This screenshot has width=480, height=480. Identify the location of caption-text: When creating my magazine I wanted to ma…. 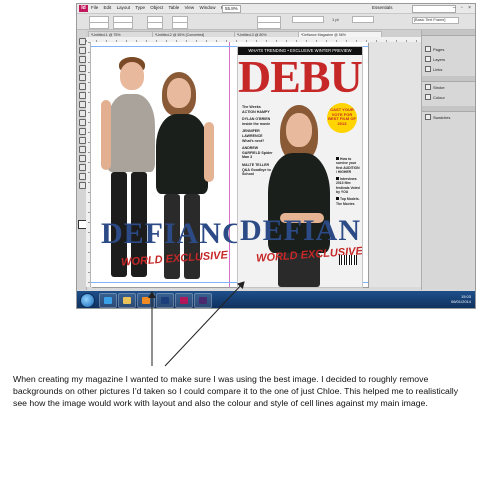
(236, 391).